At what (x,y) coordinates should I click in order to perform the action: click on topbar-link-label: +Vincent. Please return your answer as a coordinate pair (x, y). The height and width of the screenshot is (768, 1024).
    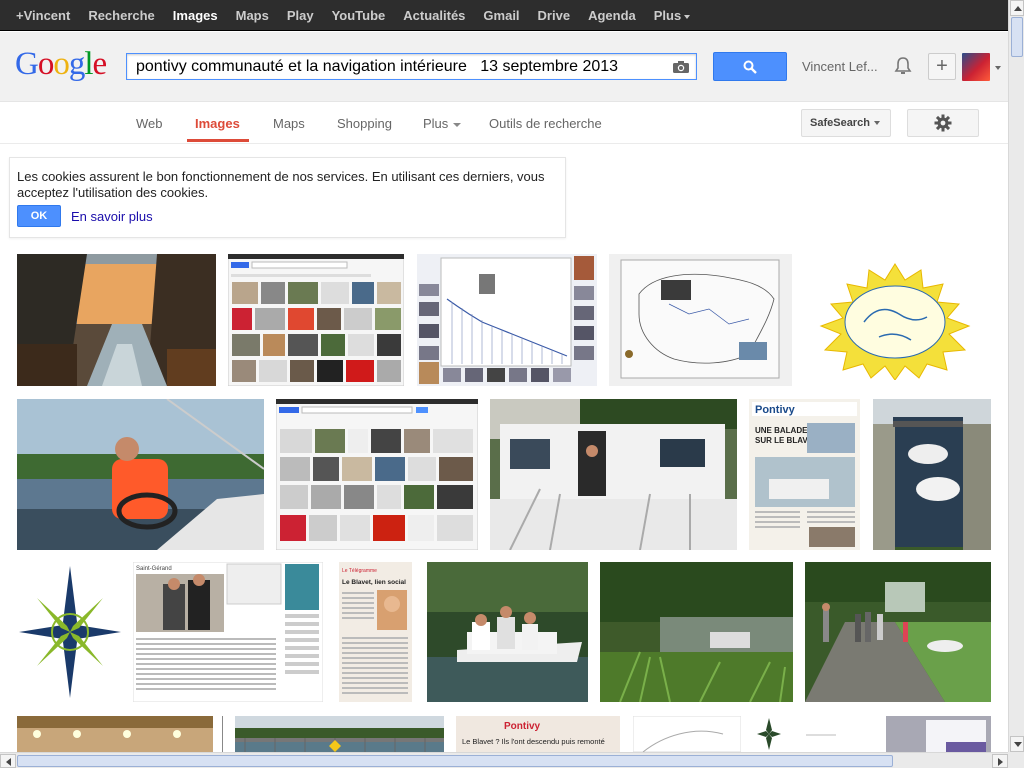
    Looking at the image, I should click on (43, 15).